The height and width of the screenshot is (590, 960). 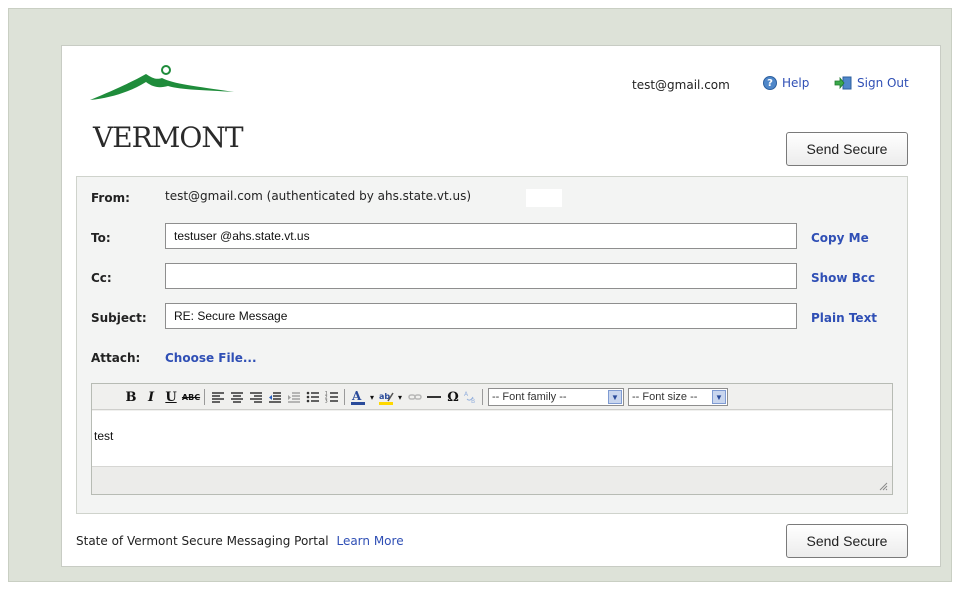 I want to click on font-size-select: -- Font size -- ▼, so click(x=678, y=397).